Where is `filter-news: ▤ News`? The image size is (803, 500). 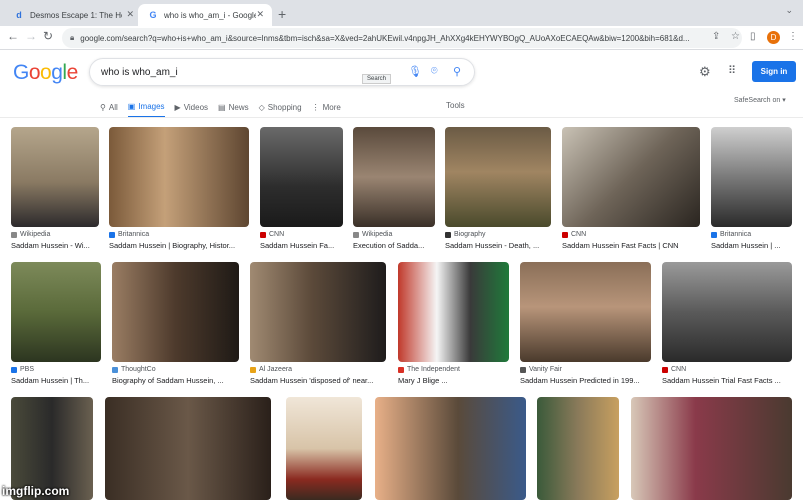
filter-news: ▤ News is located at coordinates (233, 107).